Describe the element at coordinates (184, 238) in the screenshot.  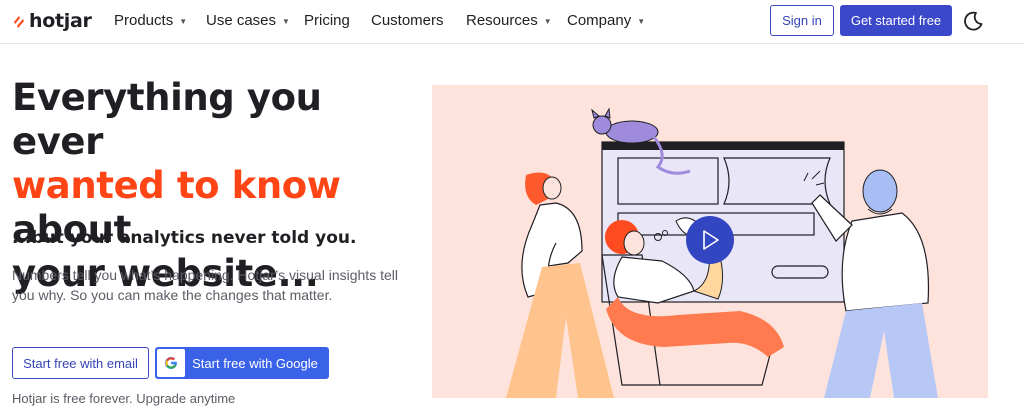
I see `hero-subheadline: ...but your analytics never told you.` at that location.